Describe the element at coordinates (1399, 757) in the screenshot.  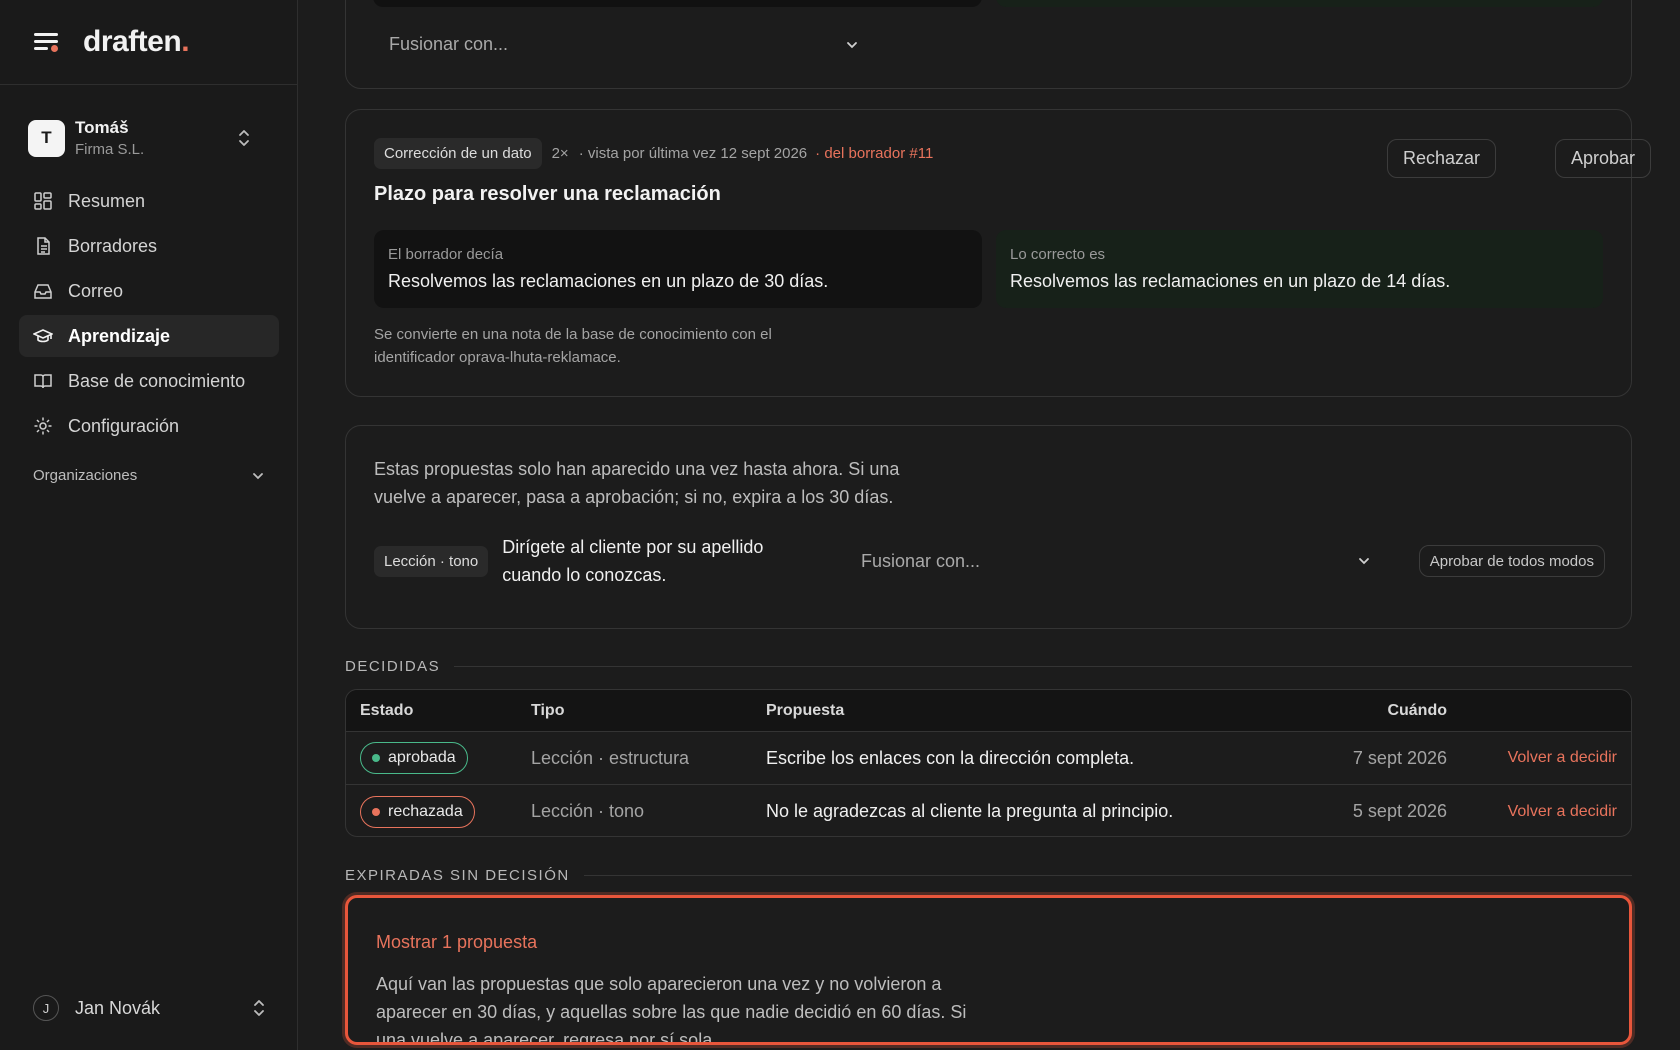
I see `row-date: 7 sept 2026` at that location.